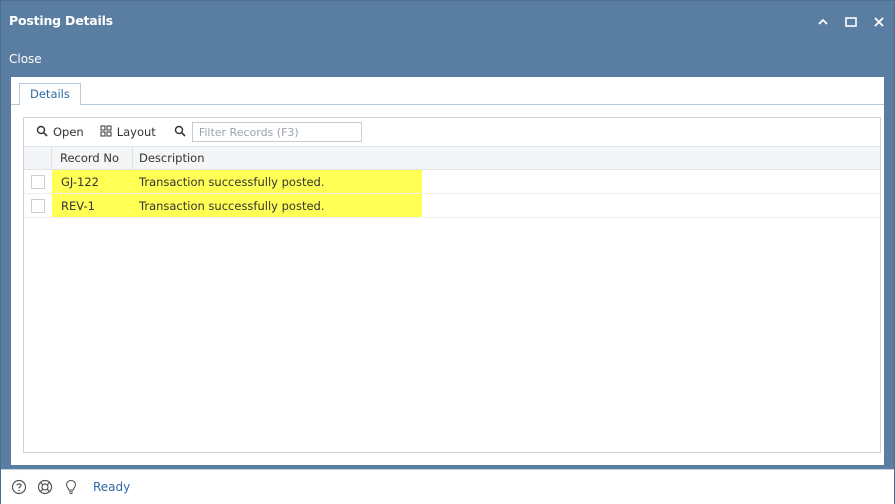  I want to click on window-controls, so click(851, 22).